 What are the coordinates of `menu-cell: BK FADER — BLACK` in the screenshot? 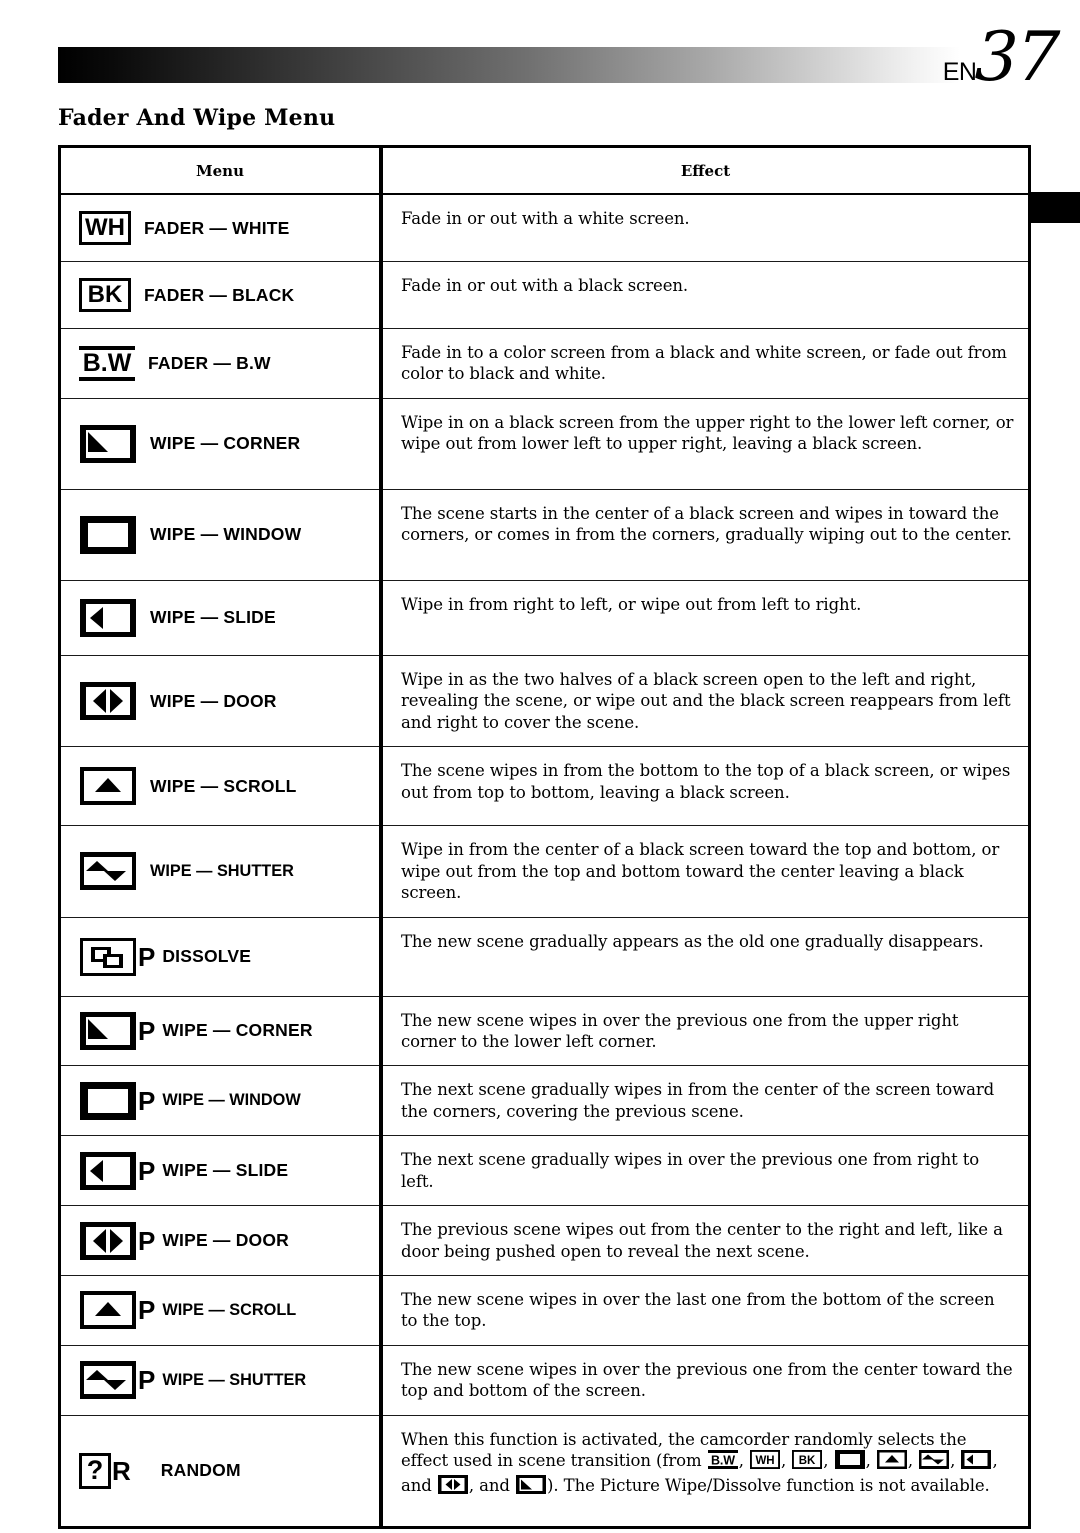 It's located at (220, 295).